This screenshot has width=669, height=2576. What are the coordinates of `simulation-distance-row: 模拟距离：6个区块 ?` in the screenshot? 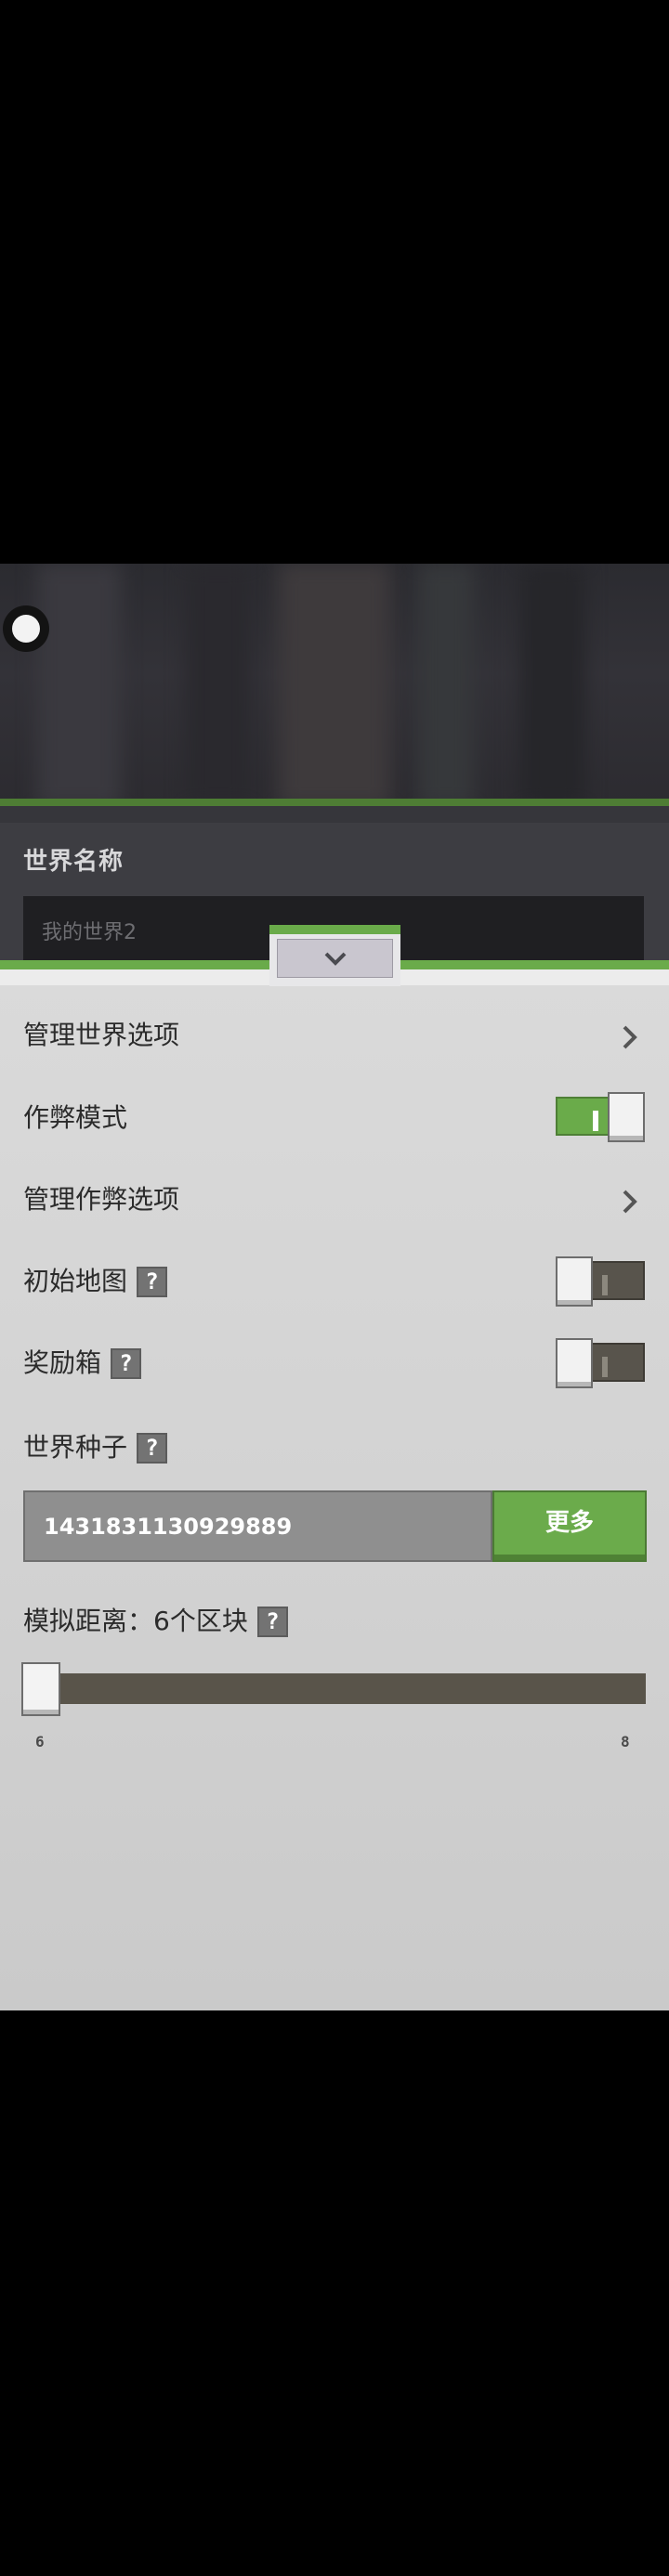 It's located at (155, 1621).